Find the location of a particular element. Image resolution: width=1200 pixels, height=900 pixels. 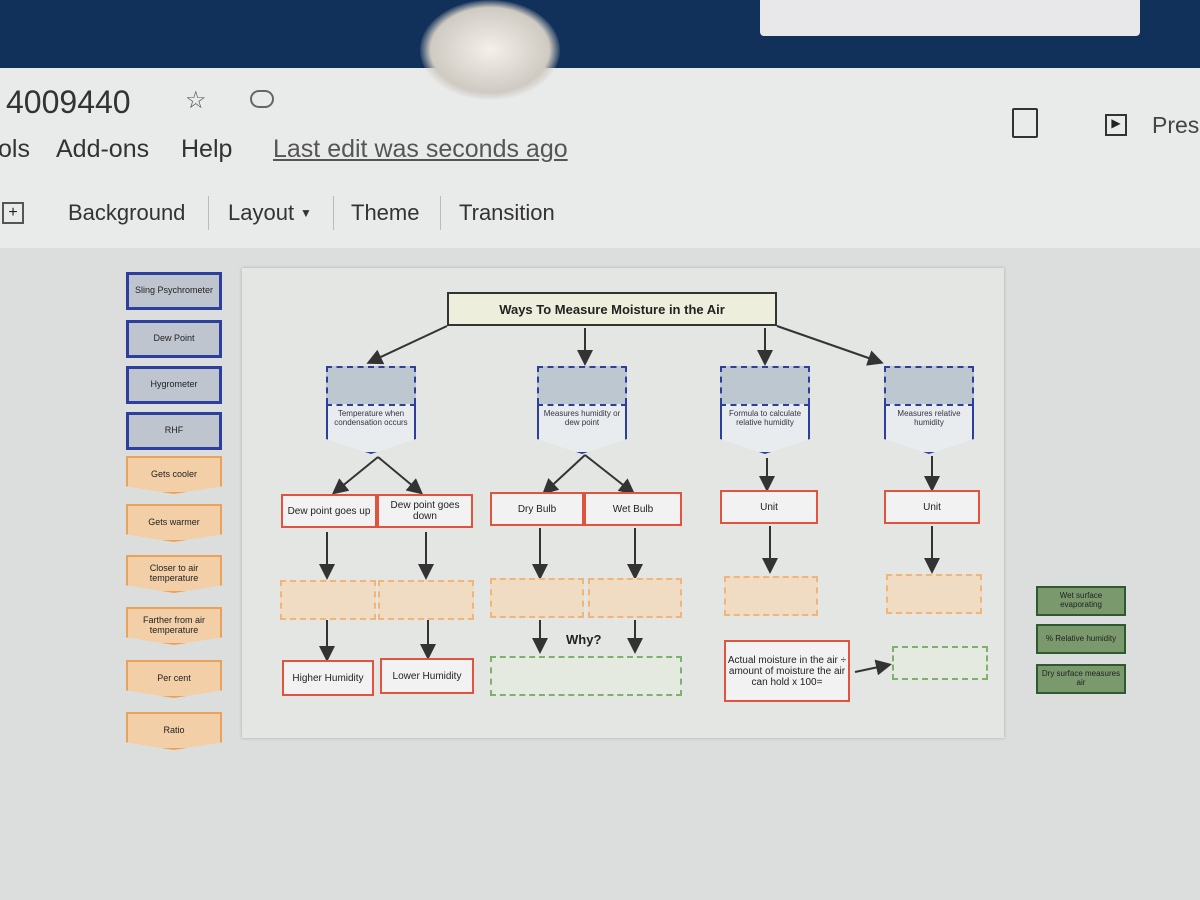

drop-slot-percent is located at coordinates (940, 663).